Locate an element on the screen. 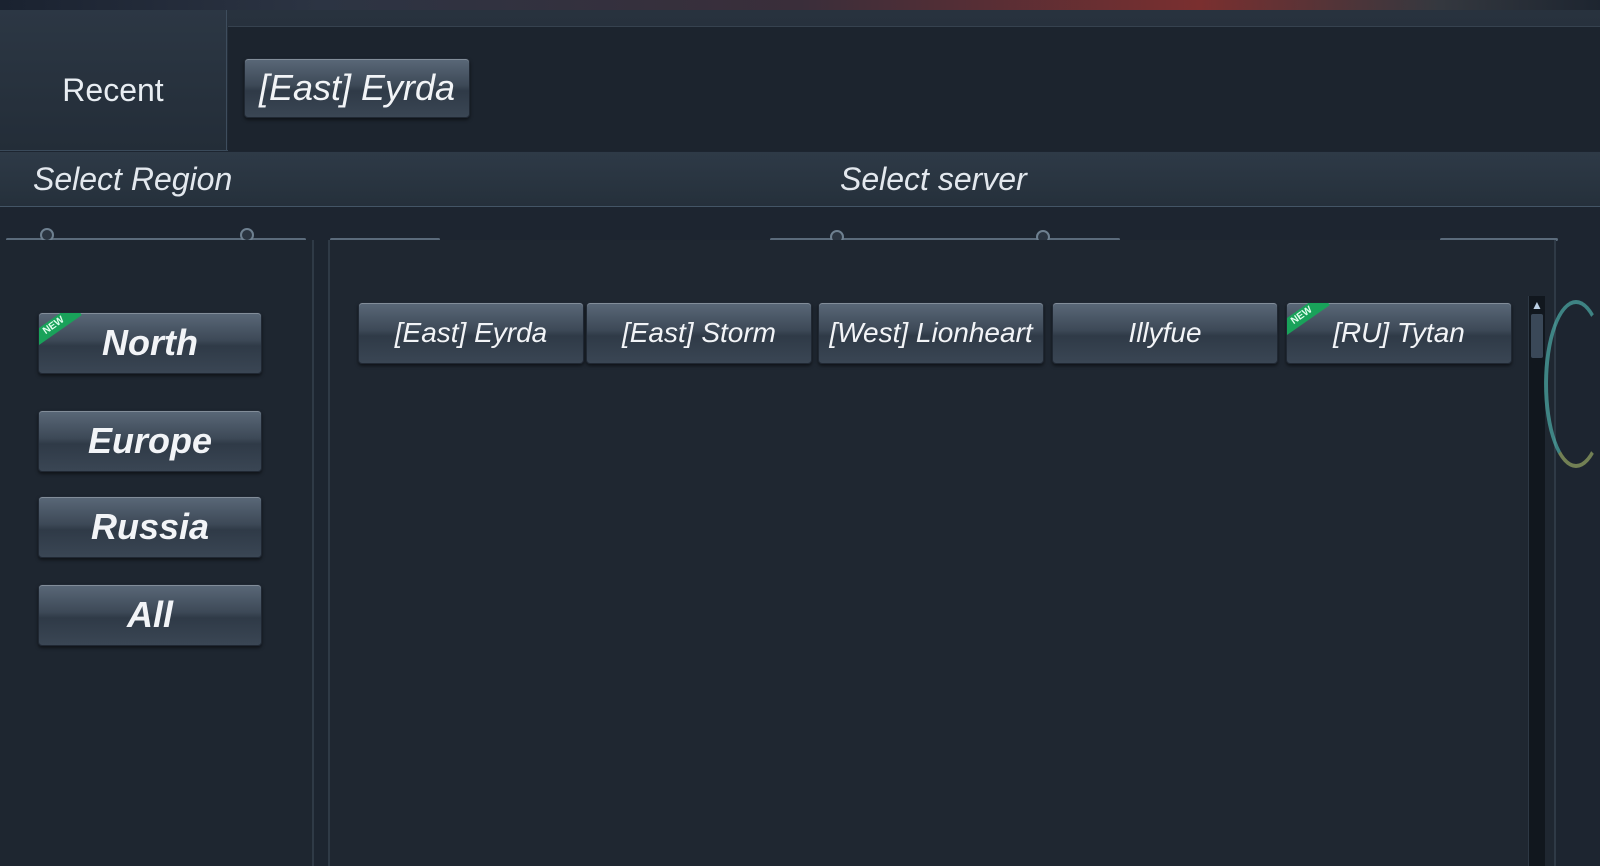  server-label: [West] Lionheart is located at coordinates (931, 332).